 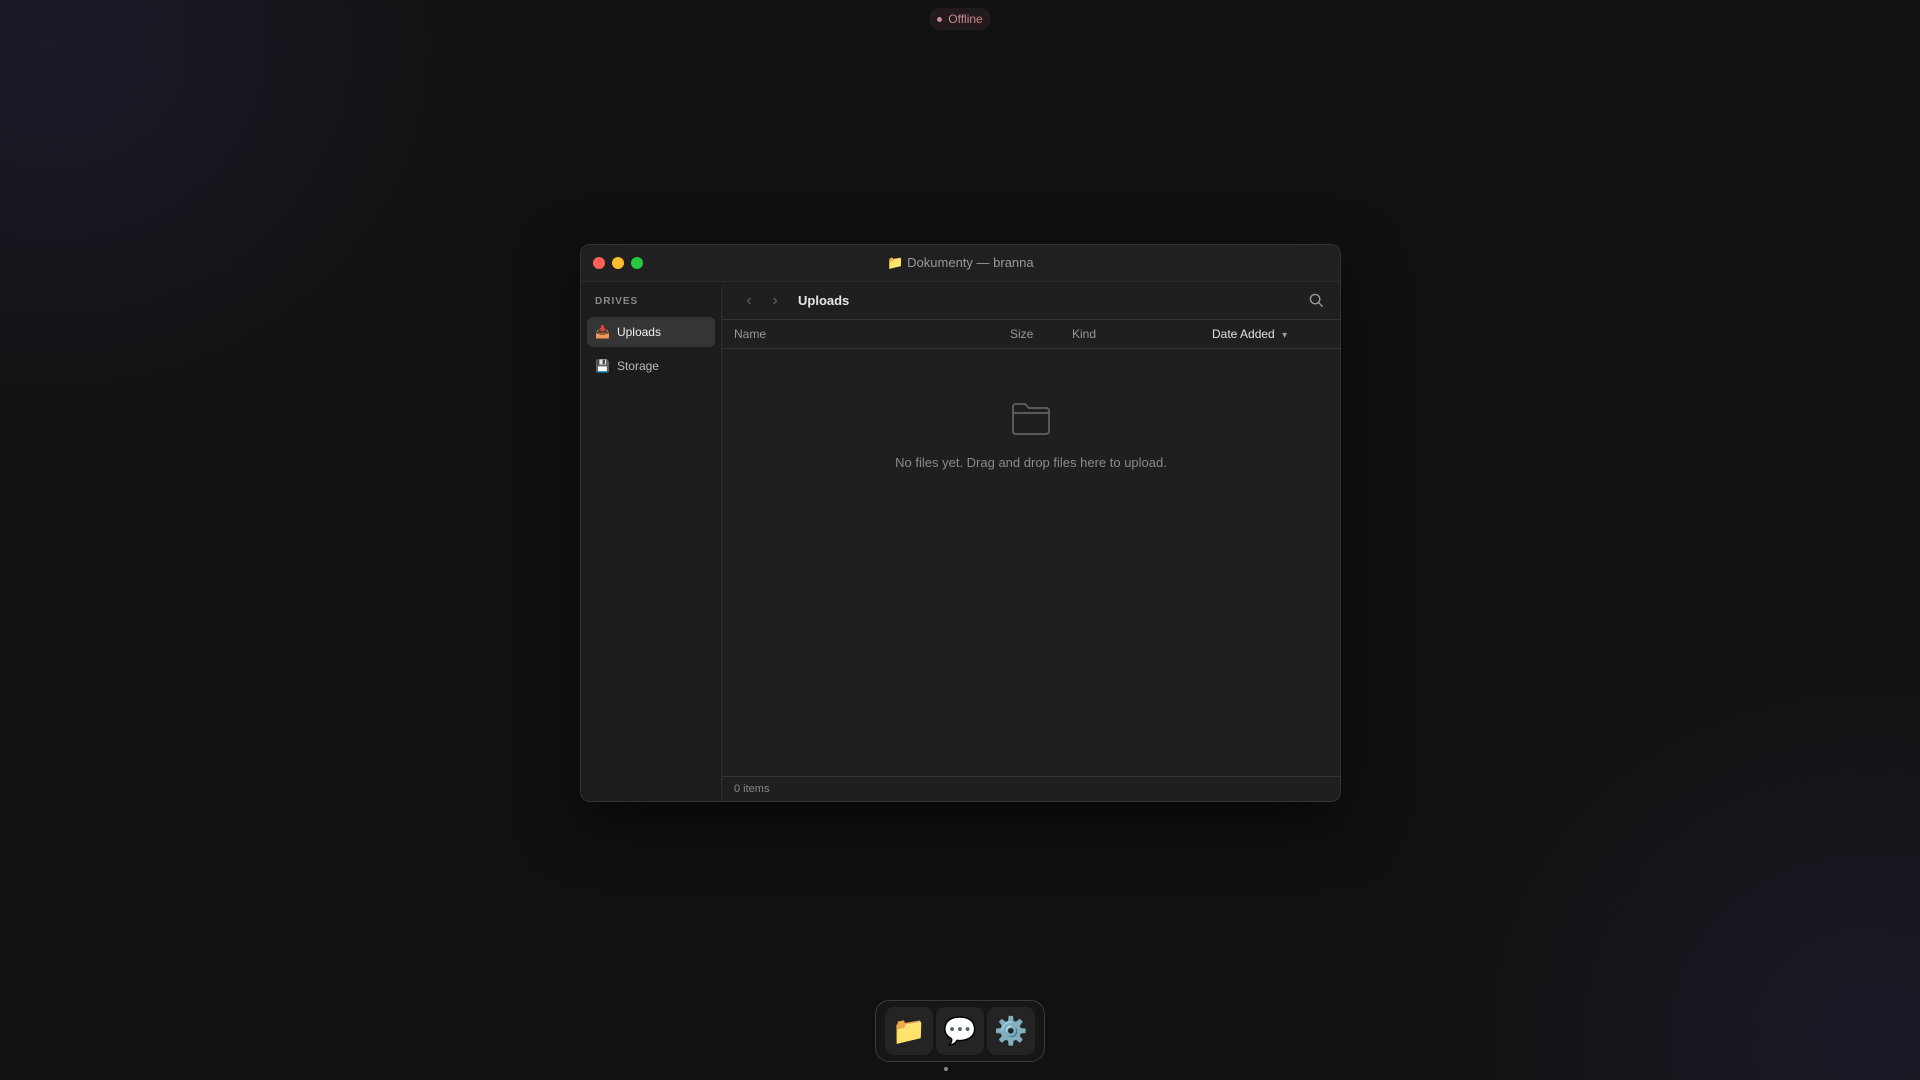 I want to click on window-title-text: Dokumenty — branna, so click(x=970, y=262).